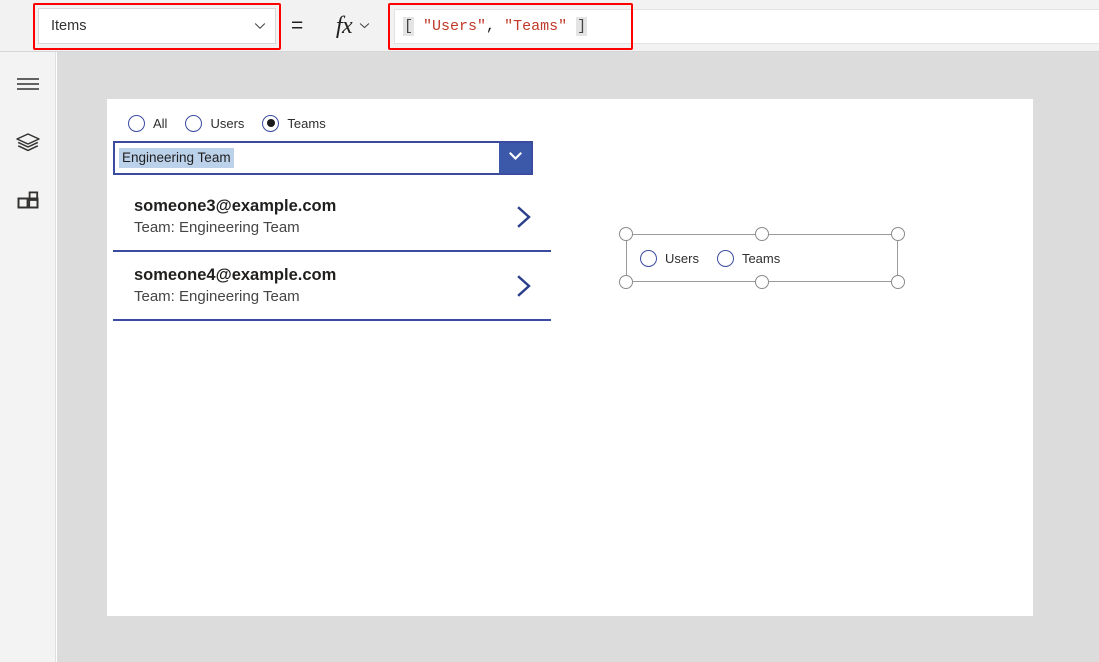  What do you see at coordinates (455, 26) in the screenshot?
I see `formula-token-string-users: "Users"` at bounding box center [455, 26].